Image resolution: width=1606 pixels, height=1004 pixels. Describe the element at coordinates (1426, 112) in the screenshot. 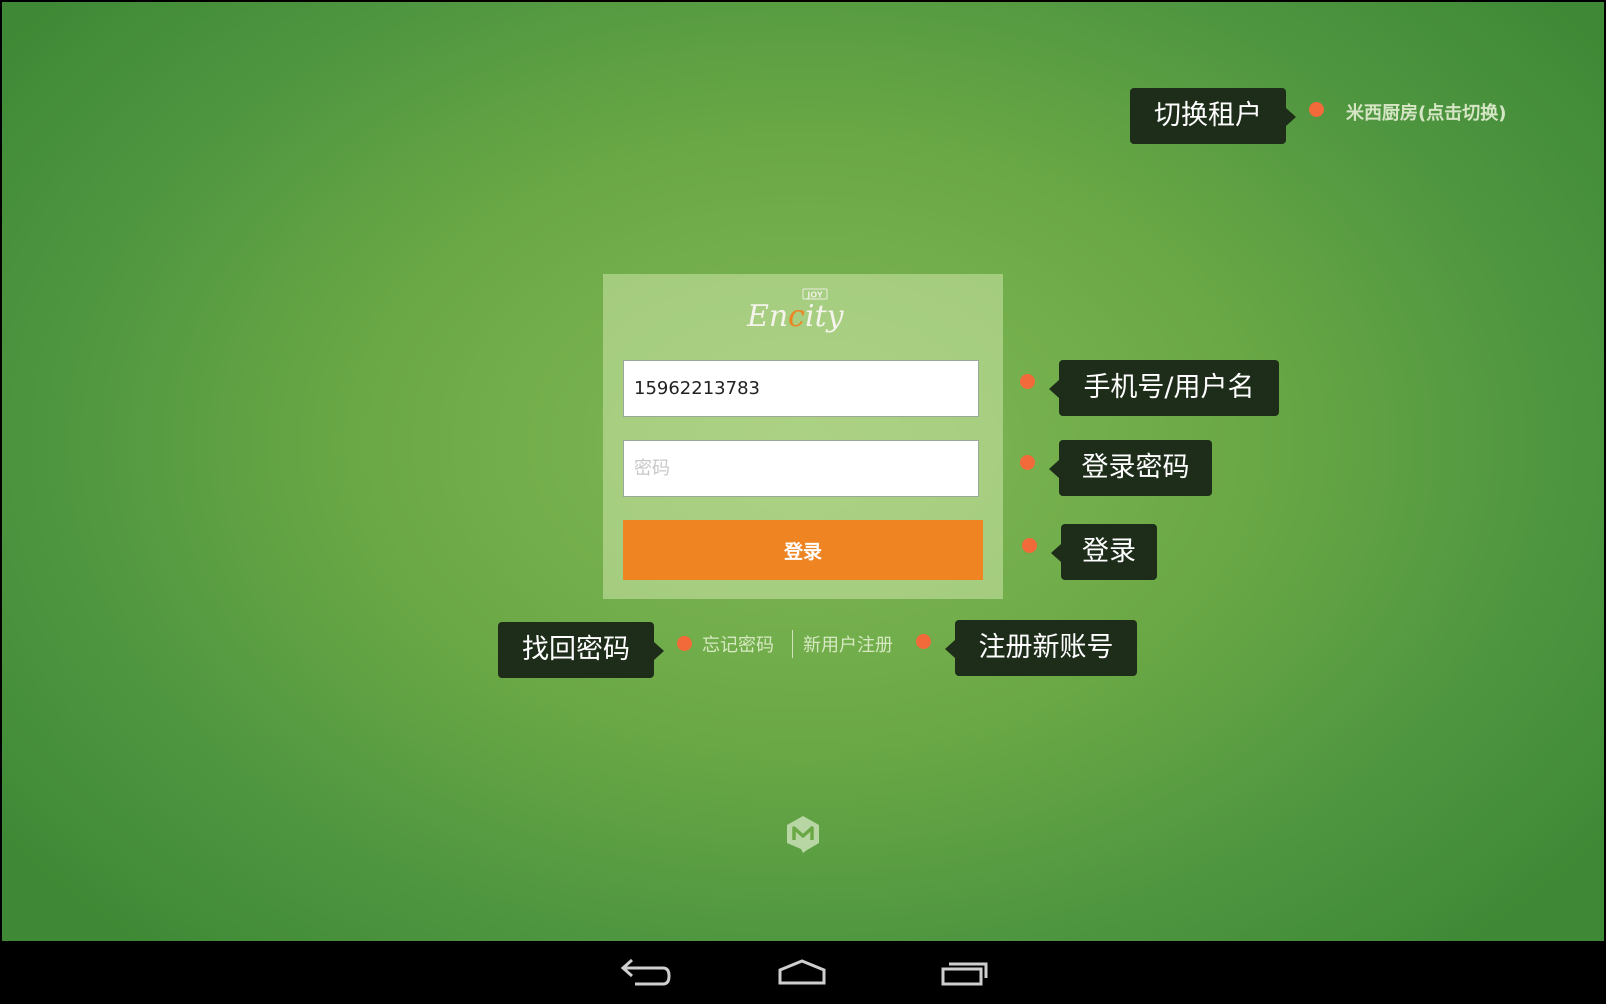

I see `switch-tenant-link: 米西厨房(点击切换)` at that location.